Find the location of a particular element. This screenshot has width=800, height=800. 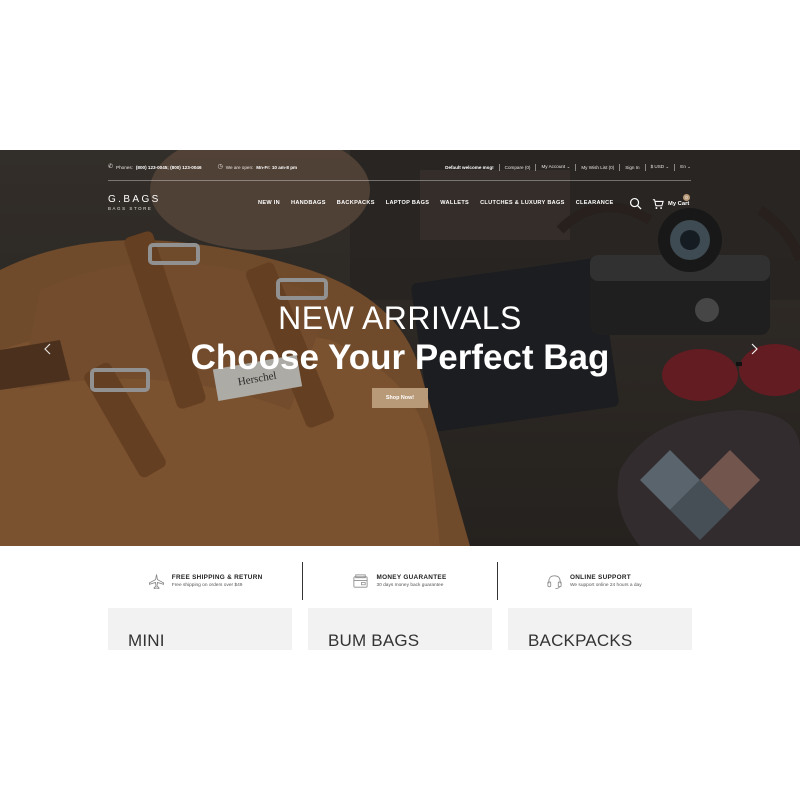

category-card-mini: MINI is located at coordinates (200, 629).